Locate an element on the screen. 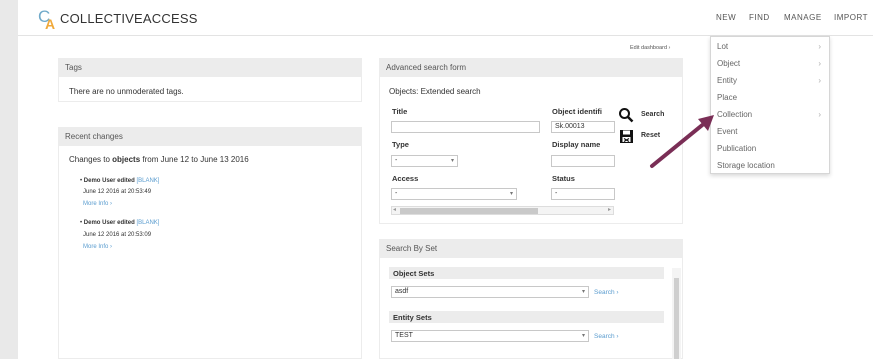 This screenshot has width=873, height=359. annotation-arrow-icon is located at coordinates (682, 141).